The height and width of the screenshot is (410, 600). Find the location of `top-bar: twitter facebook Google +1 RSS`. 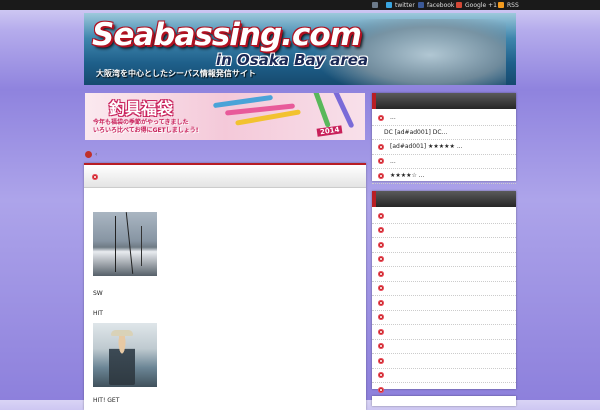

top-bar: twitter facebook Google +1 RSS is located at coordinates (300, 5).